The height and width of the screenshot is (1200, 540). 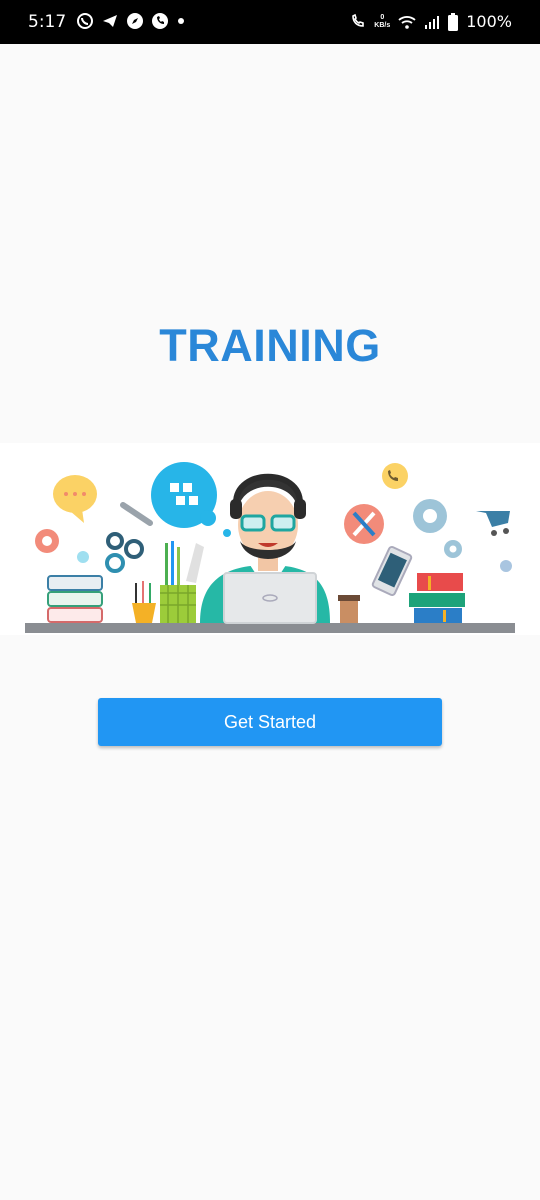 I want to click on cart-icon, so click(x=493, y=523).